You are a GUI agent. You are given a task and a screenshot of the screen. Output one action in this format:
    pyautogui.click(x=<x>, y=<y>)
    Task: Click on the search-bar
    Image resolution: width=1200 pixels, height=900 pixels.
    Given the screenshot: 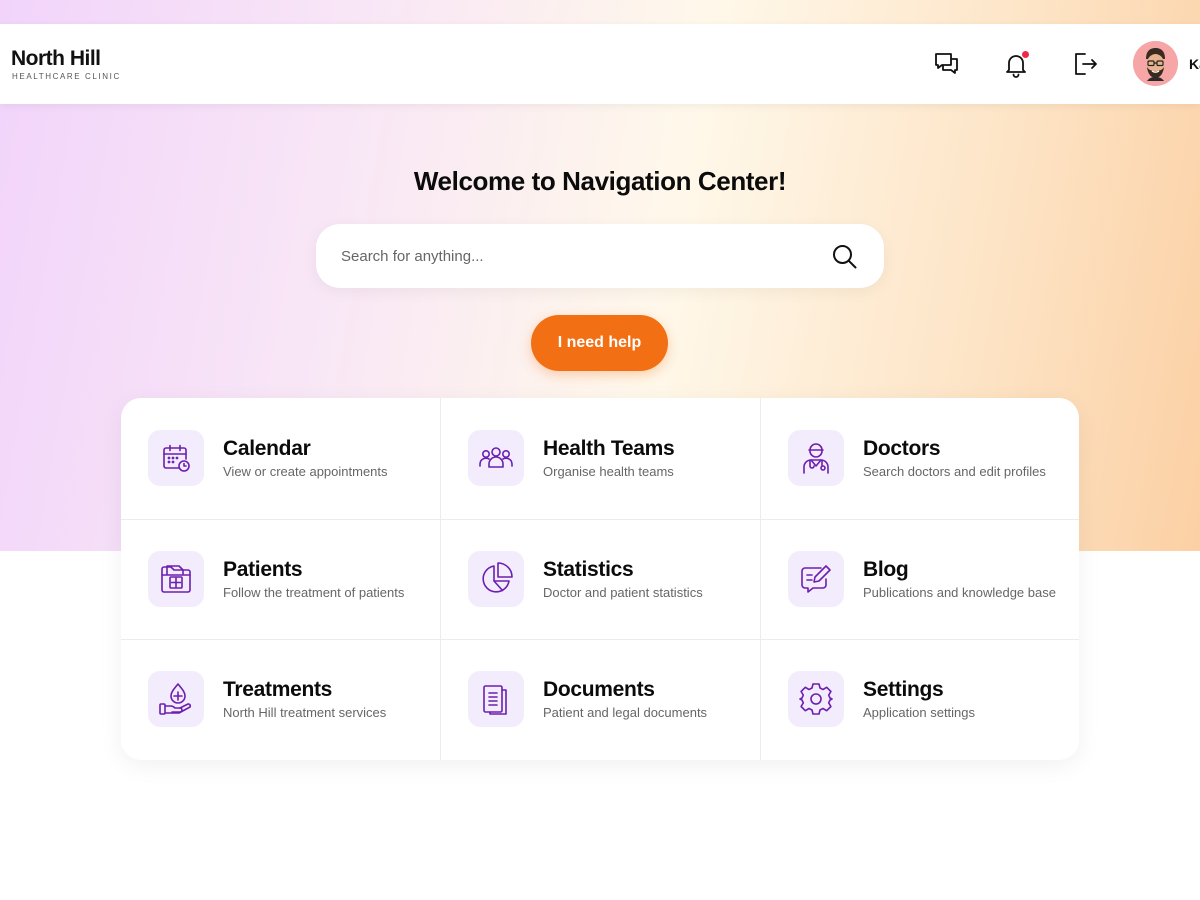 What is the action you would take?
    pyautogui.click(x=600, y=256)
    